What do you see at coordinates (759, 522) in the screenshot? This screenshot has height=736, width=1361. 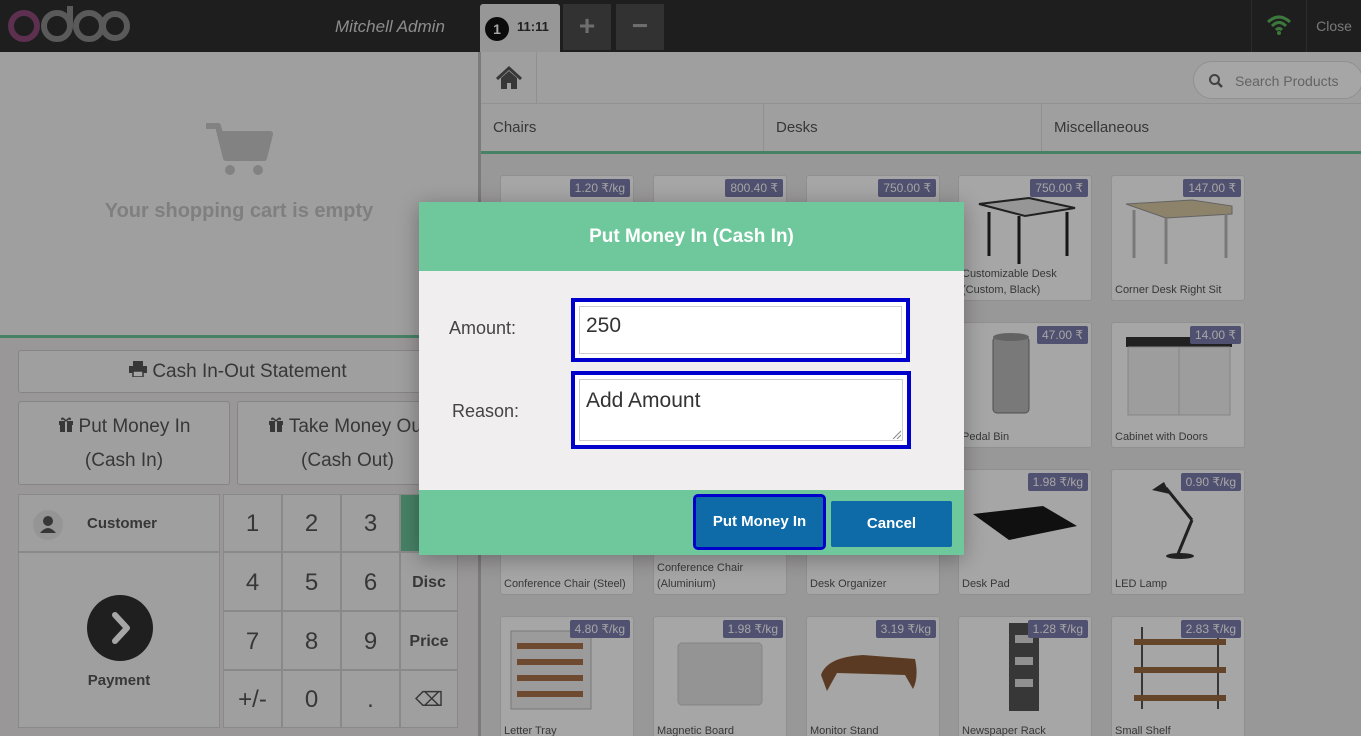 I see `put-money-in-confirm-button: Put Money In` at bounding box center [759, 522].